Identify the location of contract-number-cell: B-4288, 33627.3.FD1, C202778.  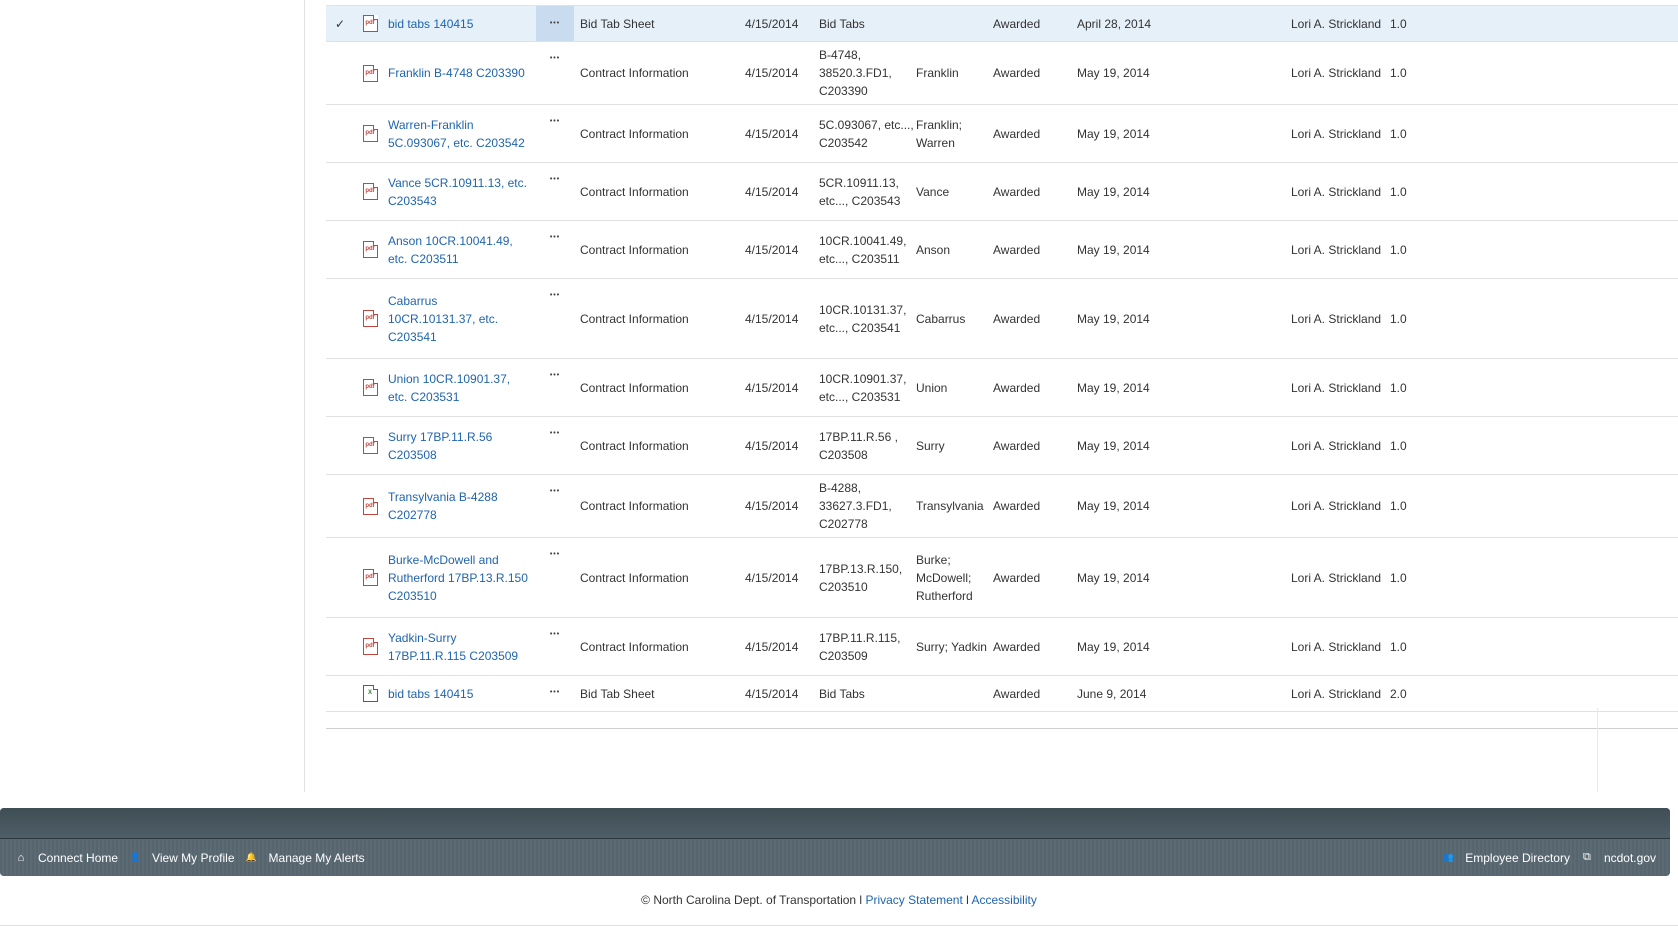
(855, 506).